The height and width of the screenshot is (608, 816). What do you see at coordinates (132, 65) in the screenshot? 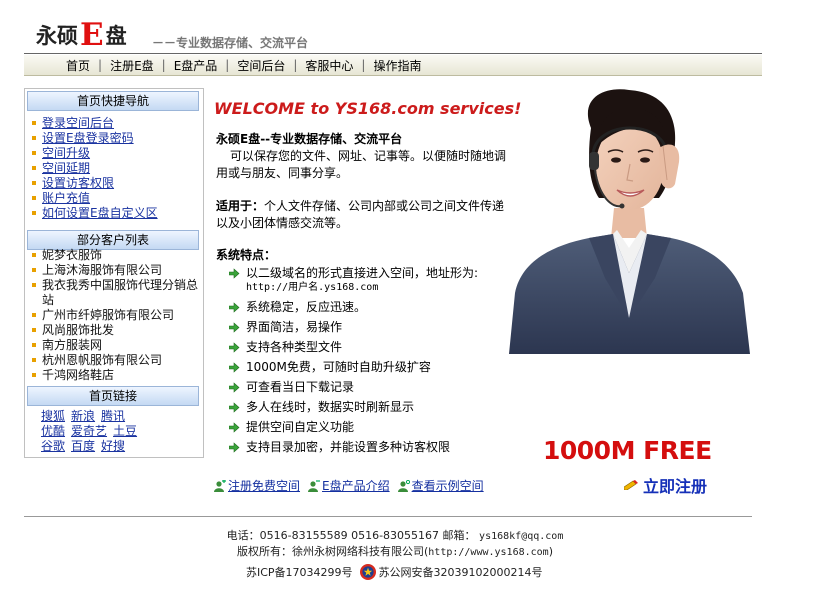
I see `nav-register: 注册E盘` at bounding box center [132, 65].